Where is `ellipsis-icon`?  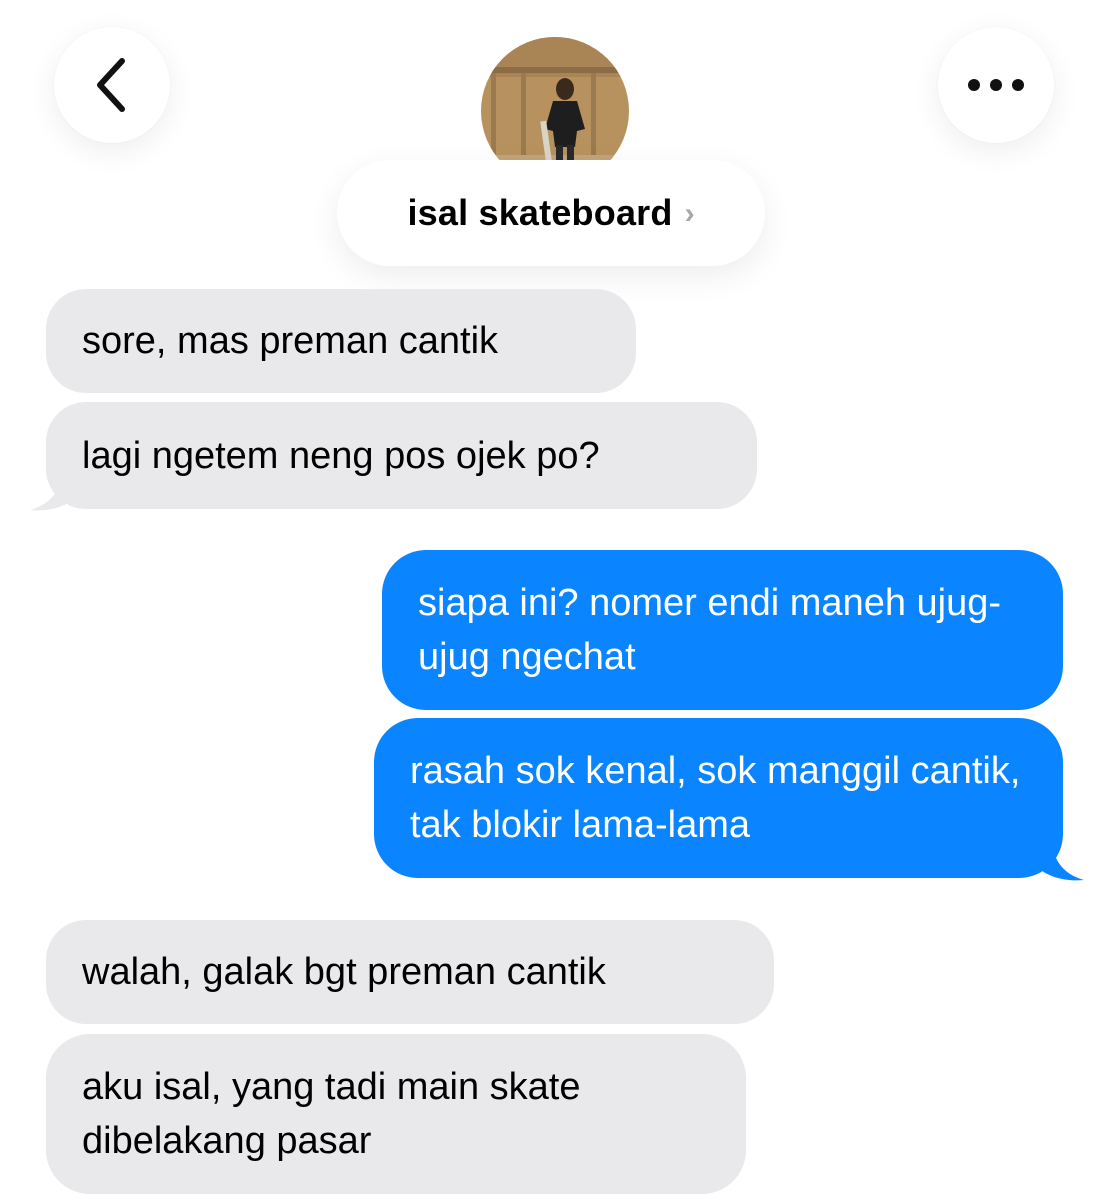
ellipsis-icon is located at coordinates (996, 85).